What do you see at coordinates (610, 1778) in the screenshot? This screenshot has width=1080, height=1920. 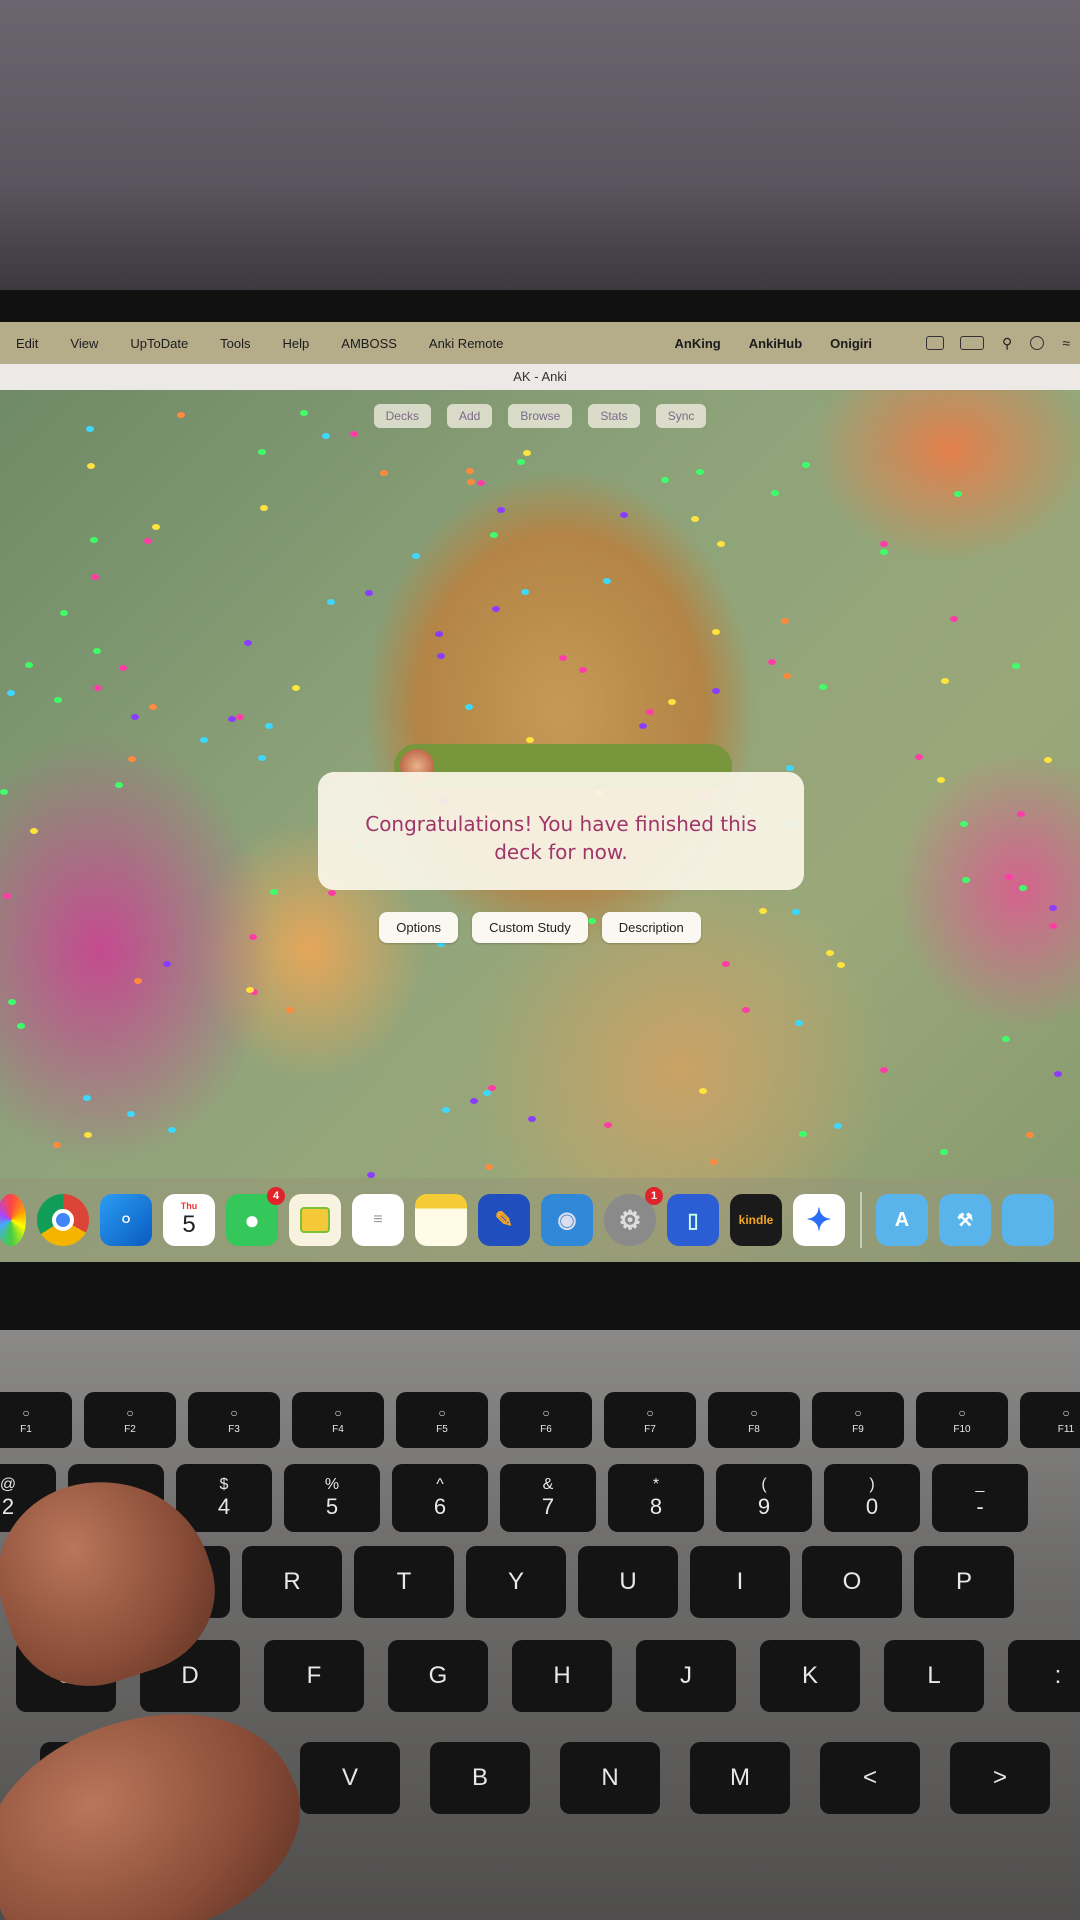 I see `key-letter: N` at bounding box center [610, 1778].